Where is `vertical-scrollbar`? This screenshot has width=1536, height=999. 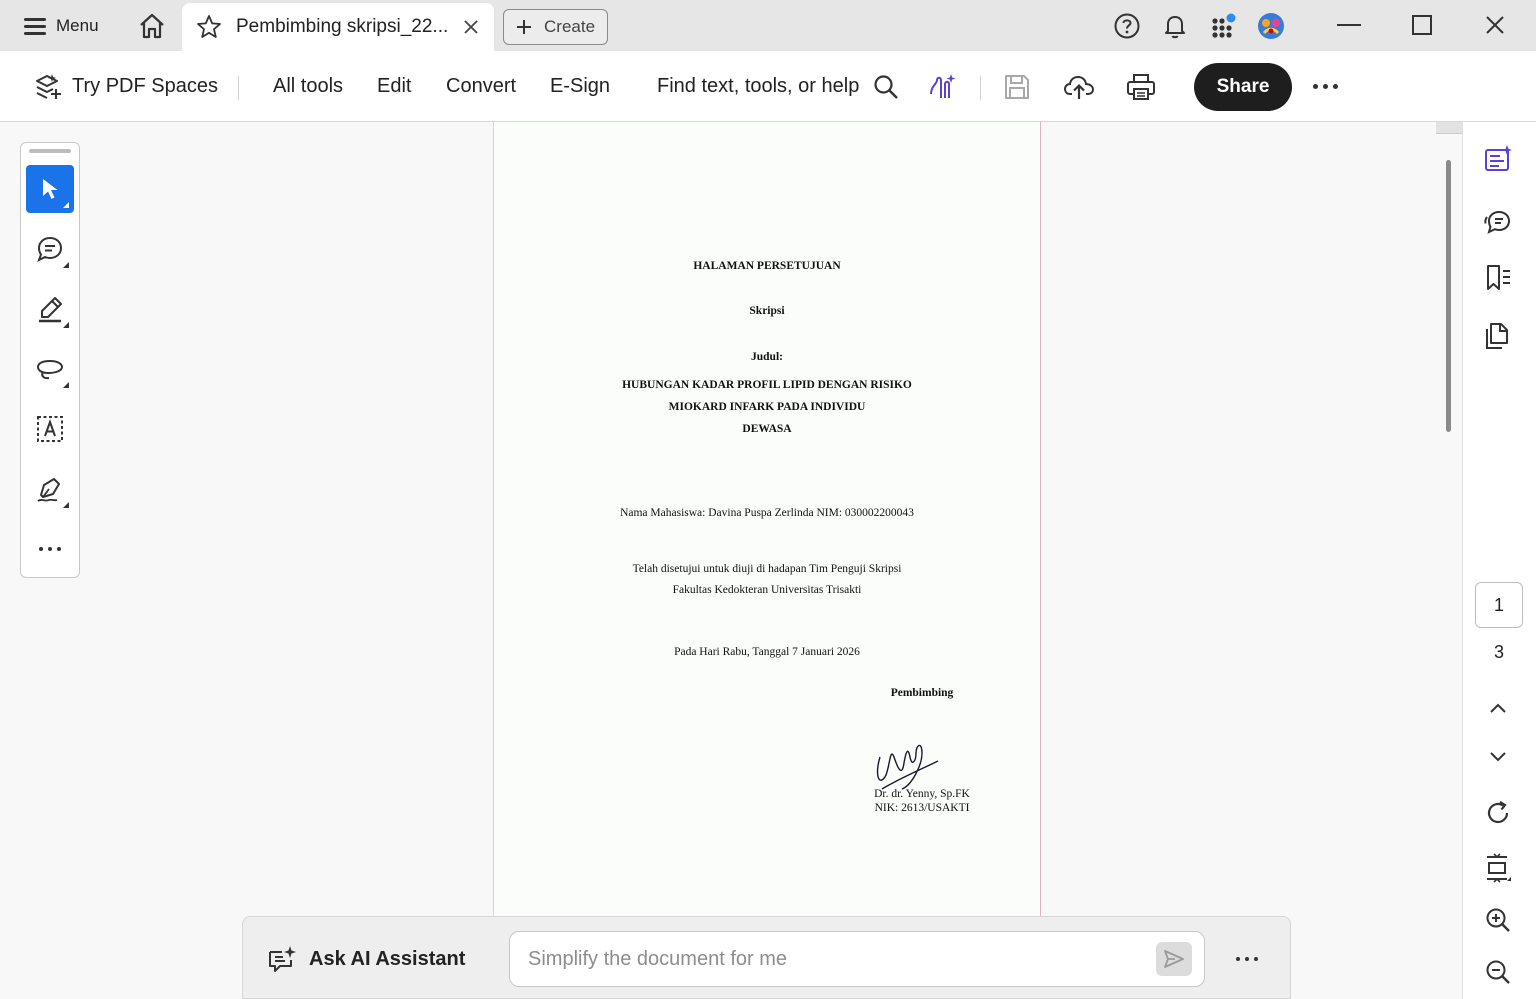
vertical-scrollbar is located at coordinates (1449, 560).